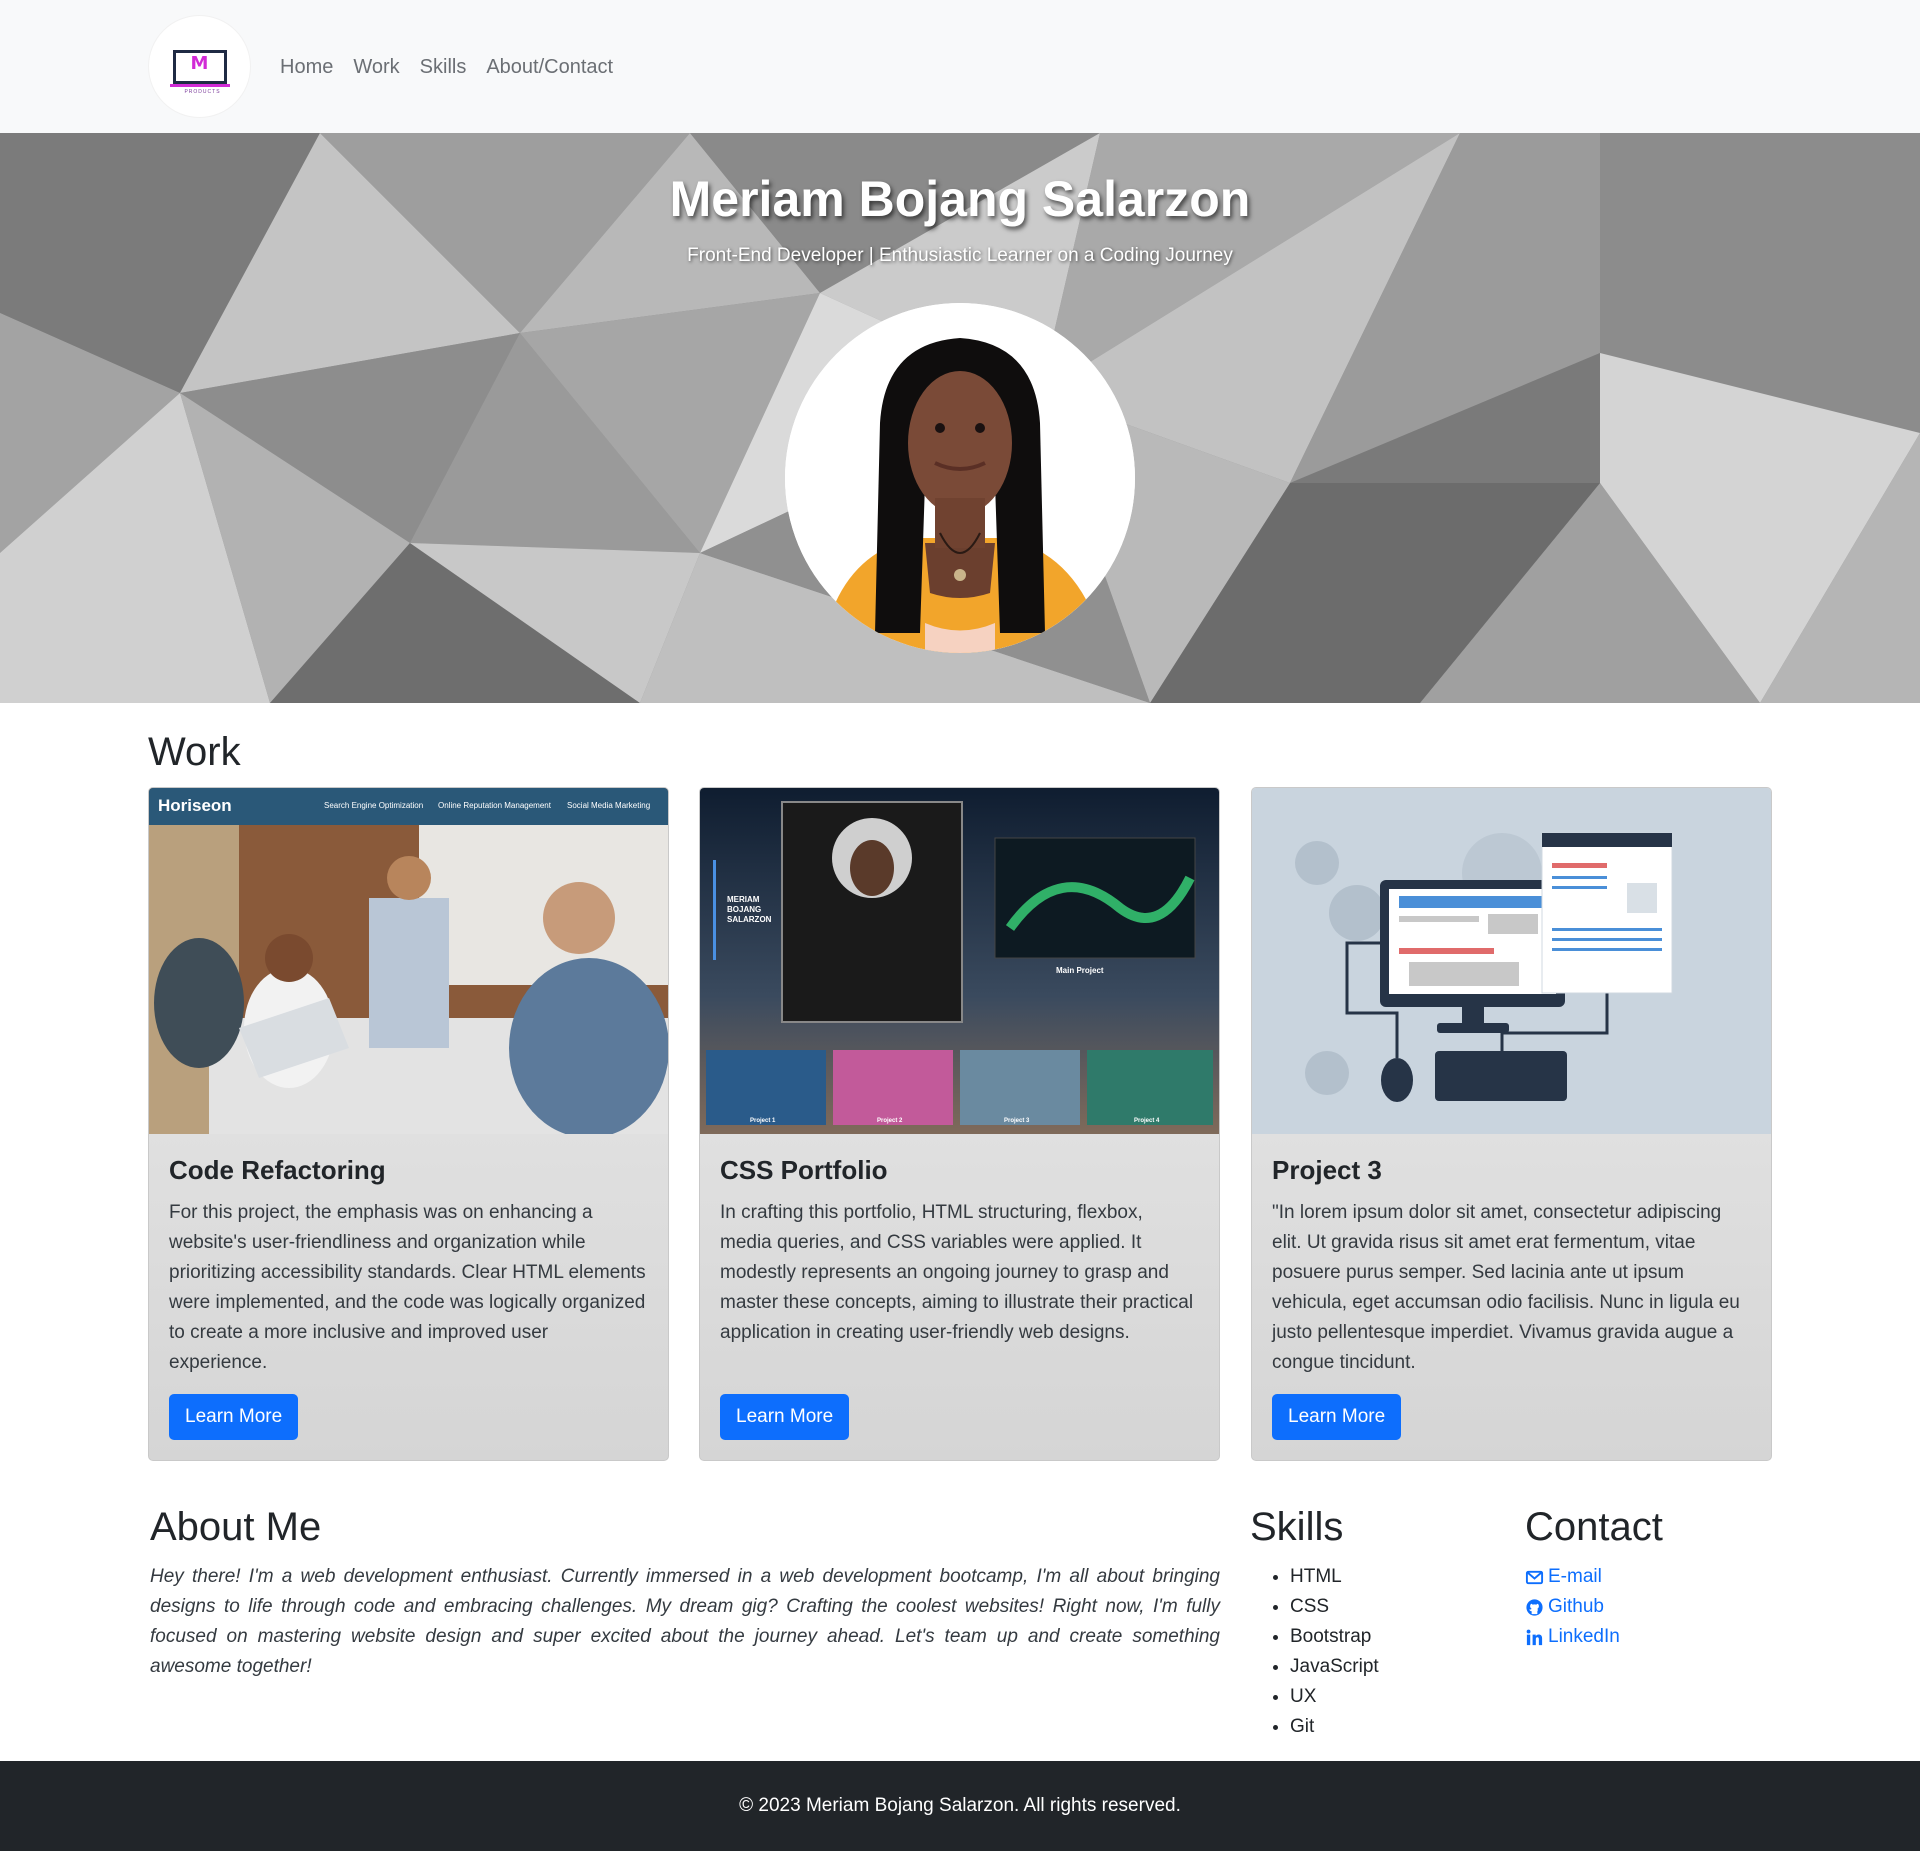  I want to click on hero-title: Meriam Bojang Salarzon, so click(960, 199).